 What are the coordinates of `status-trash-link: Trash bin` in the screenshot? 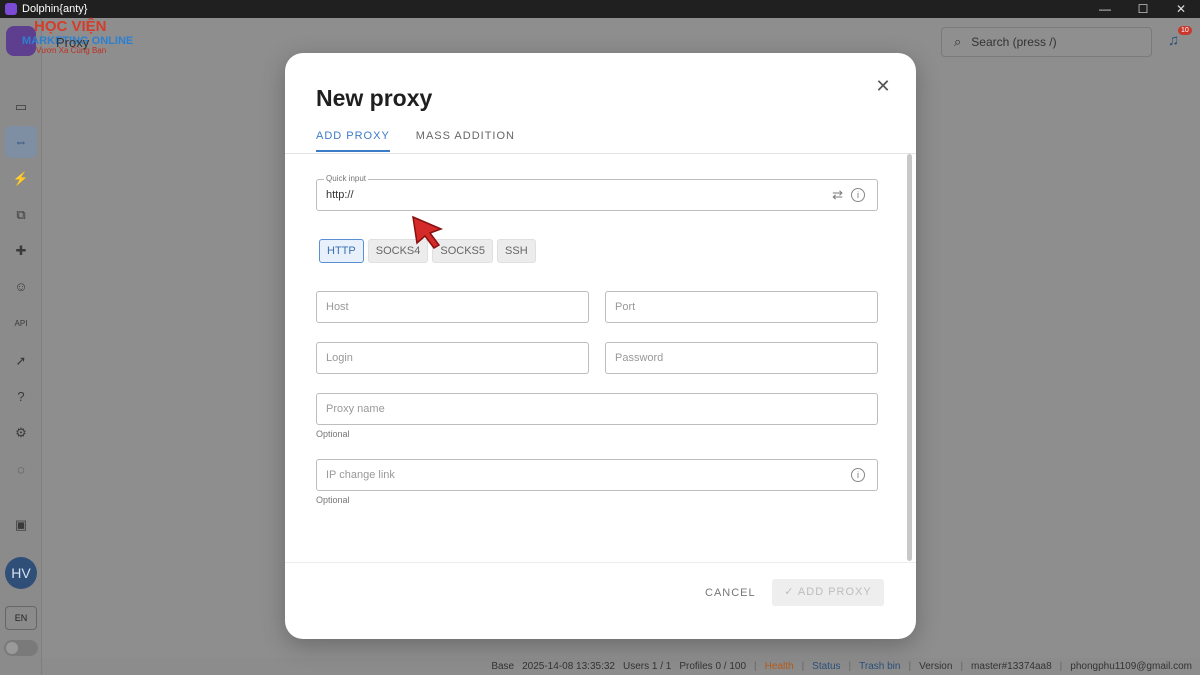 It's located at (879, 666).